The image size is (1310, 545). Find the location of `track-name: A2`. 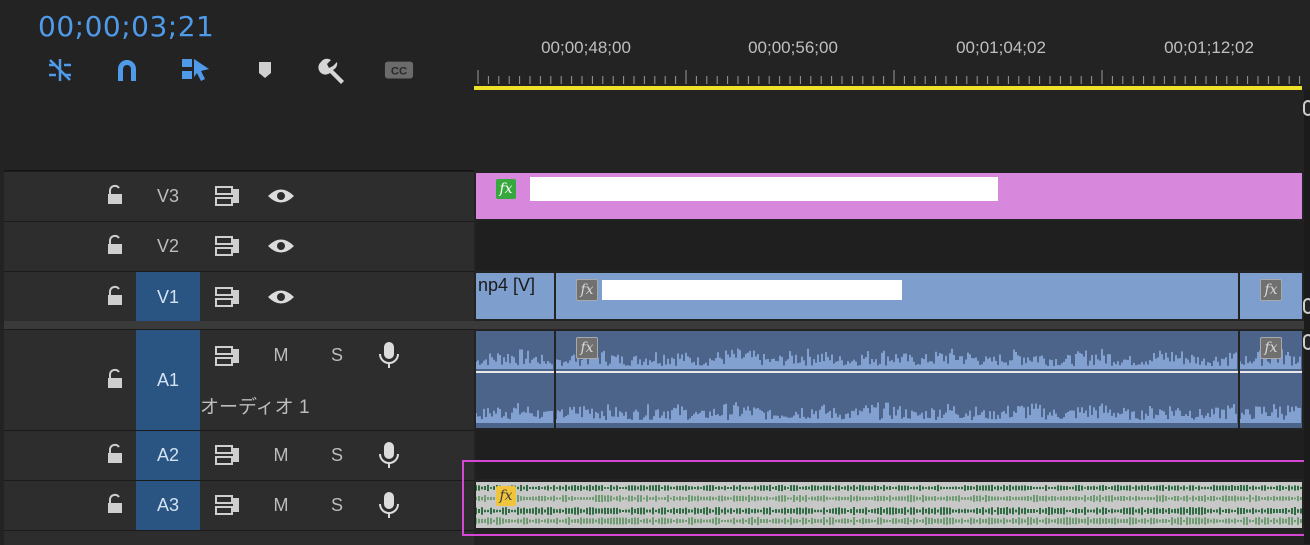

track-name: A2 is located at coordinates (168, 455).